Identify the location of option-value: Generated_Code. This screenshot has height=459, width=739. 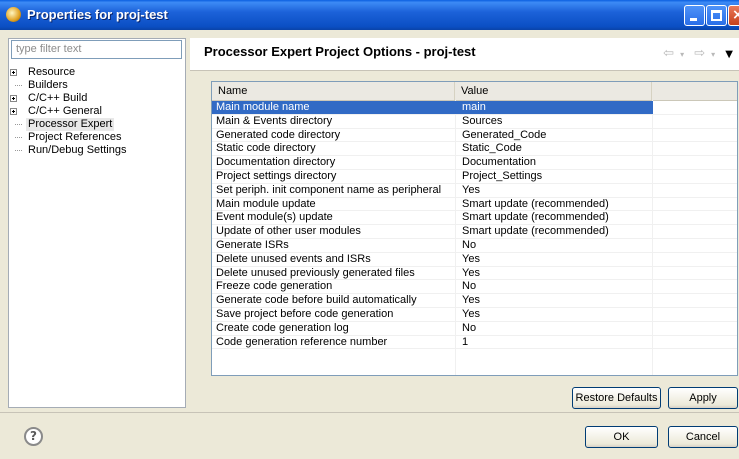
(557, 136).